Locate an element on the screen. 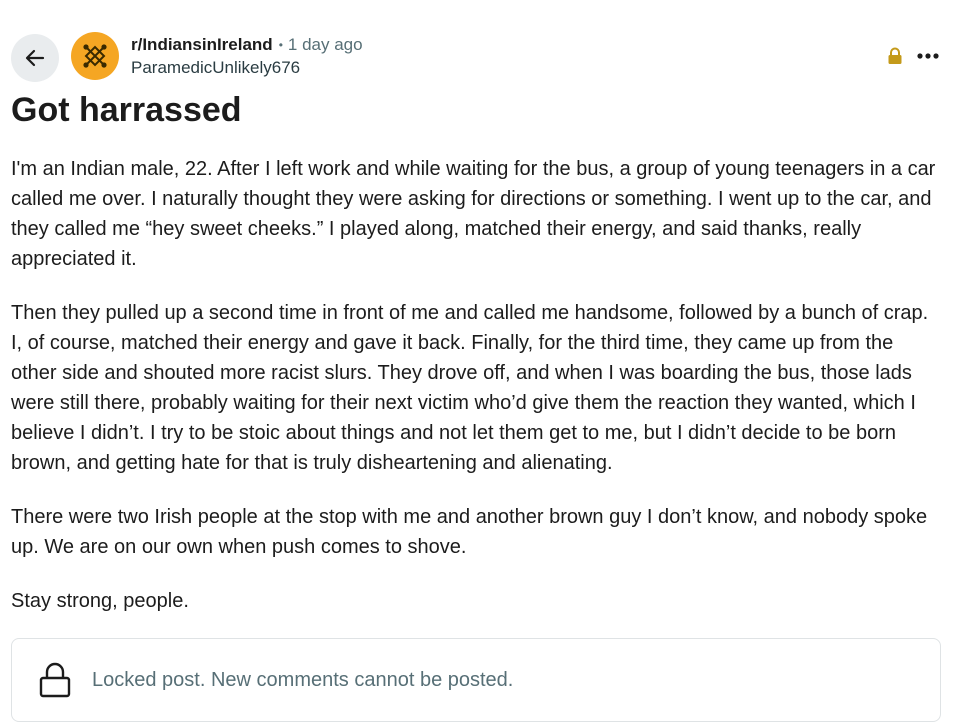 The image size is (954, 722). ellipsis-icon is located at coordinates (928, 56).